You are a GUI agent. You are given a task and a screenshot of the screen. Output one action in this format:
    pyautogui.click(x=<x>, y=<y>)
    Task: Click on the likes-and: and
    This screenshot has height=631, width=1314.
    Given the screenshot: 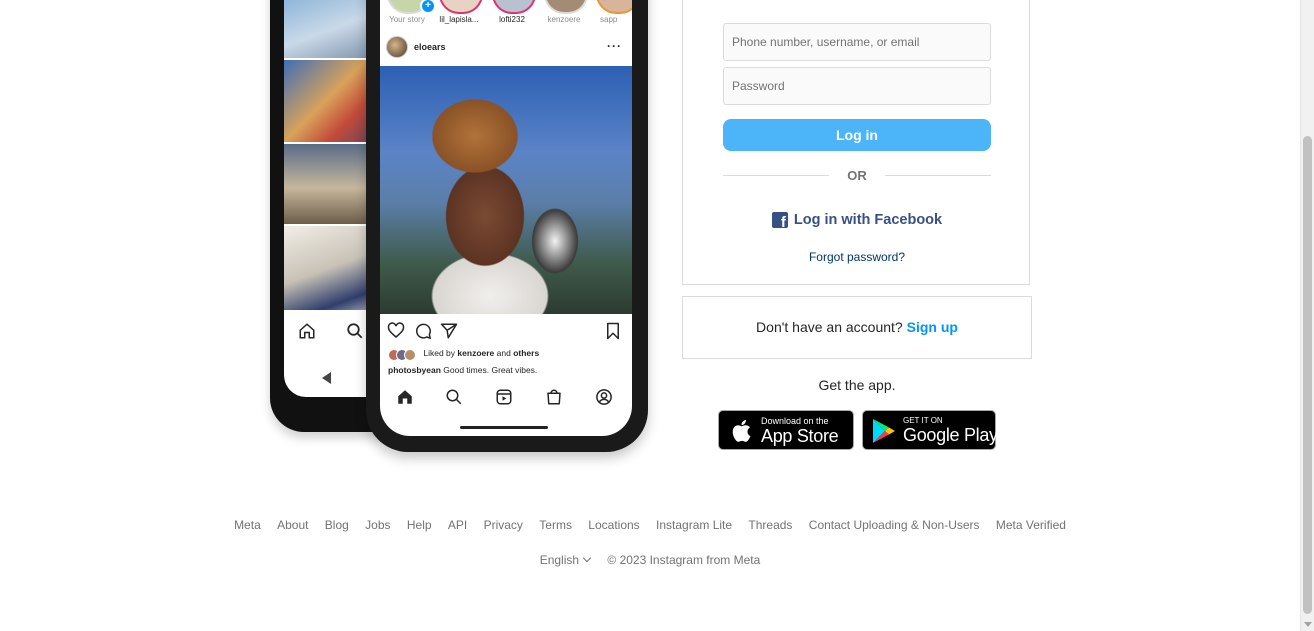 What is the action you would take?
    pyautogui.click(x=503, y=353)
    